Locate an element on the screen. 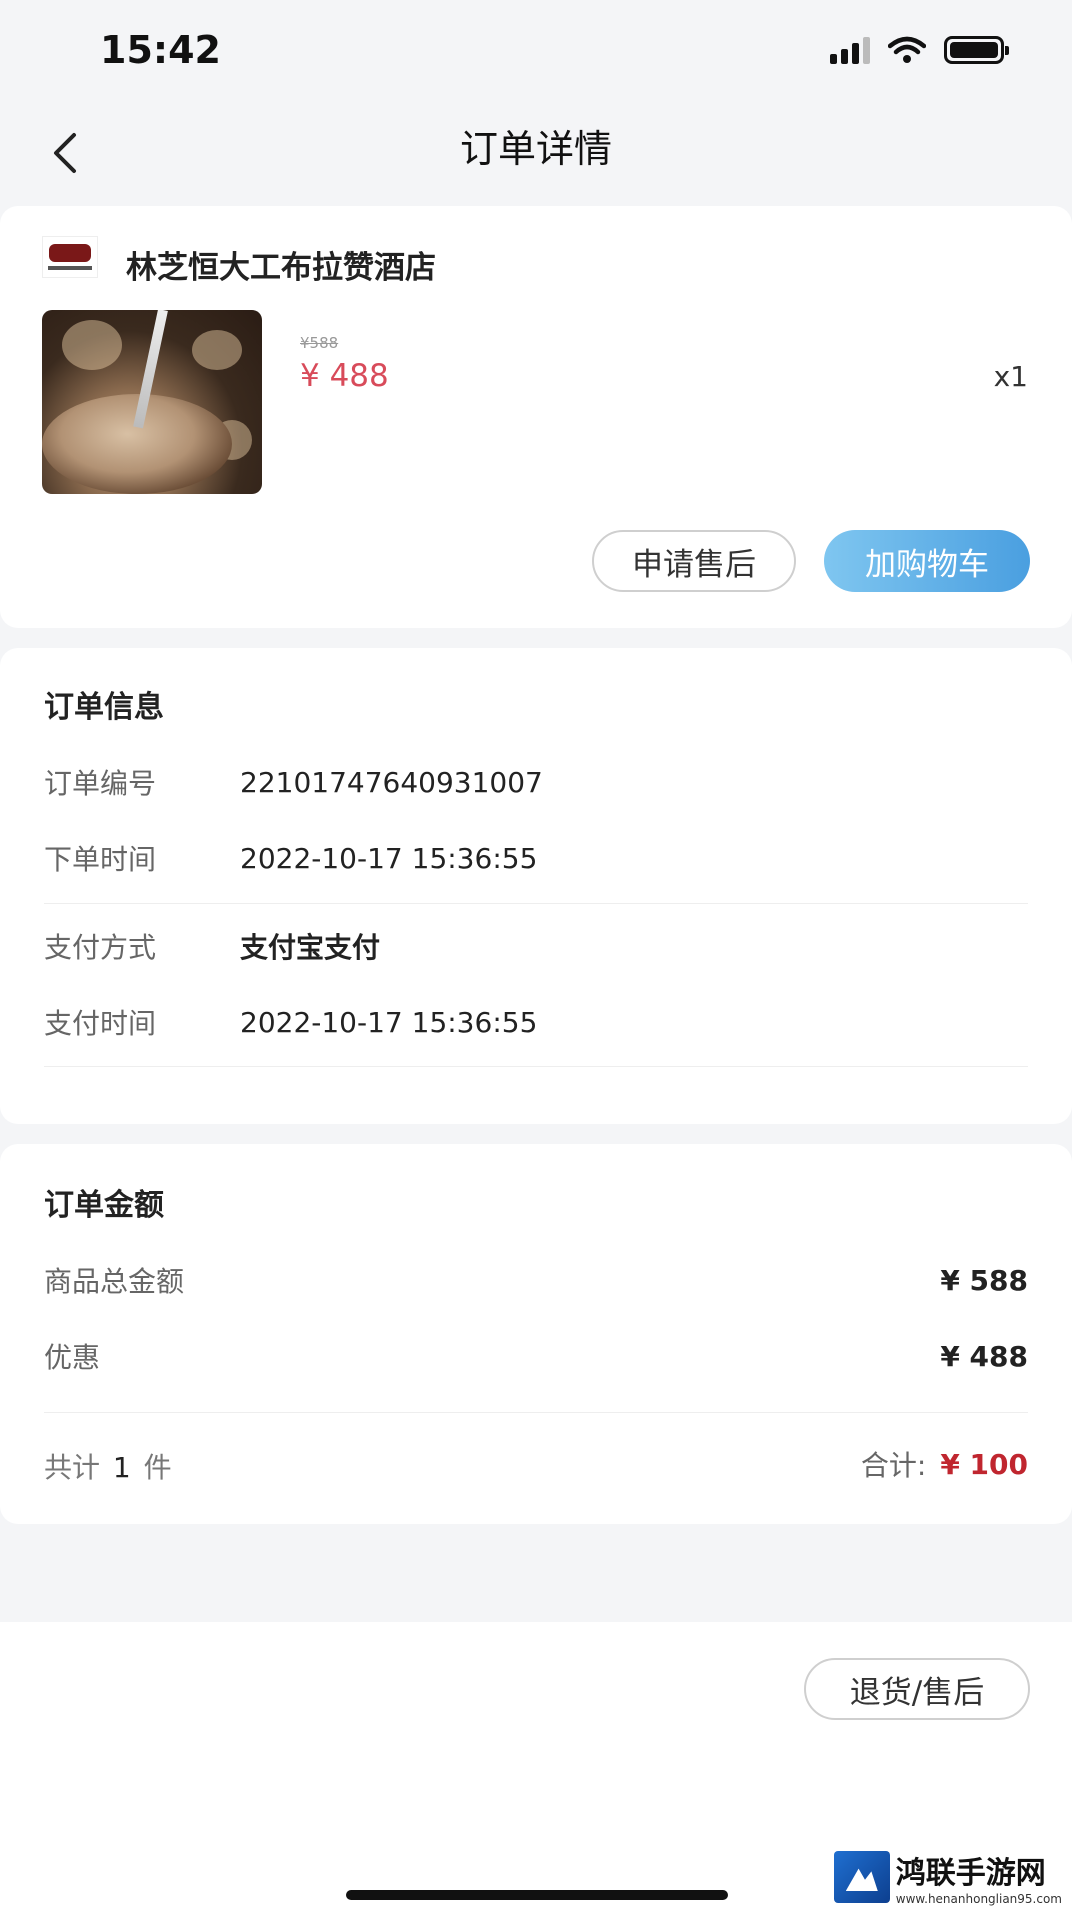  signal-icon is located at coordinates (850, 50).